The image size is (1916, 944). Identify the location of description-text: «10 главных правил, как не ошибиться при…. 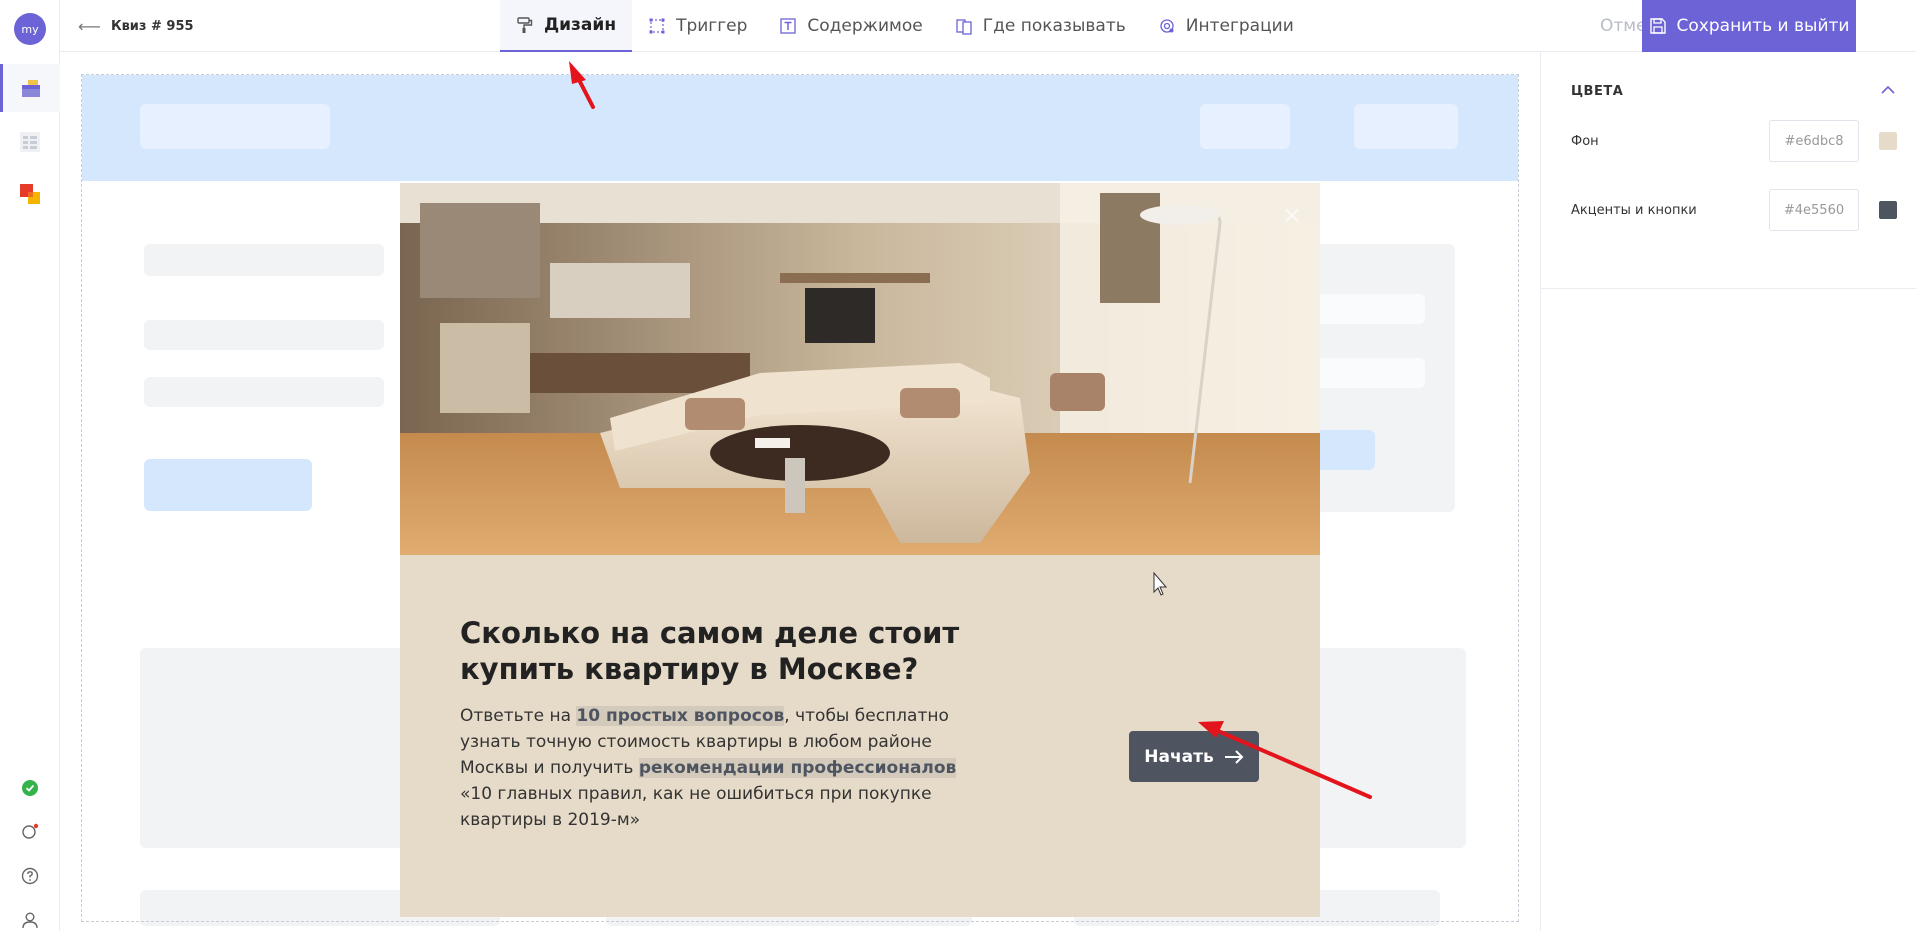
(696, 807).